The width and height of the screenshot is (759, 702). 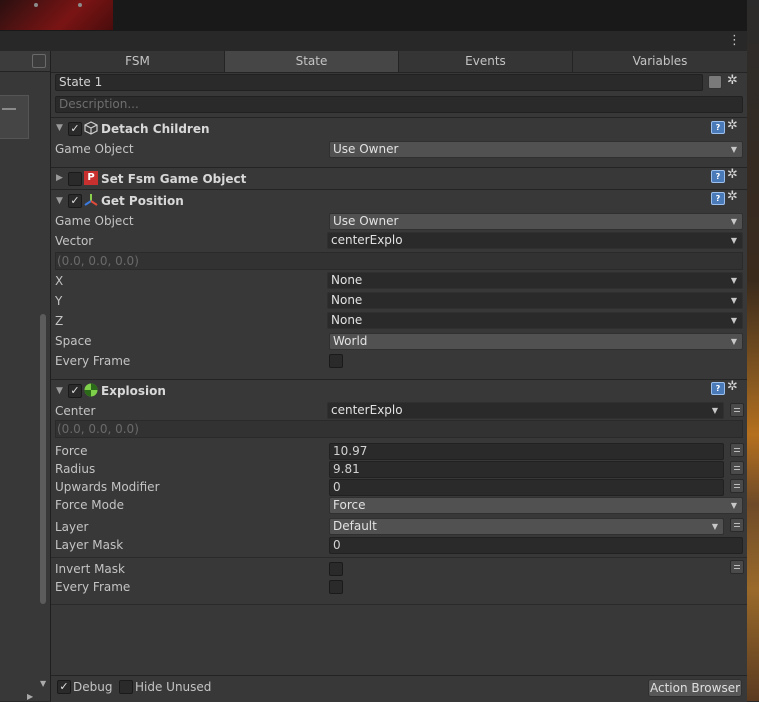 What do you see at coordinates (142, 201) in the screenshot?
I see `action-title: Get Position` at bounding box center [142, 201].